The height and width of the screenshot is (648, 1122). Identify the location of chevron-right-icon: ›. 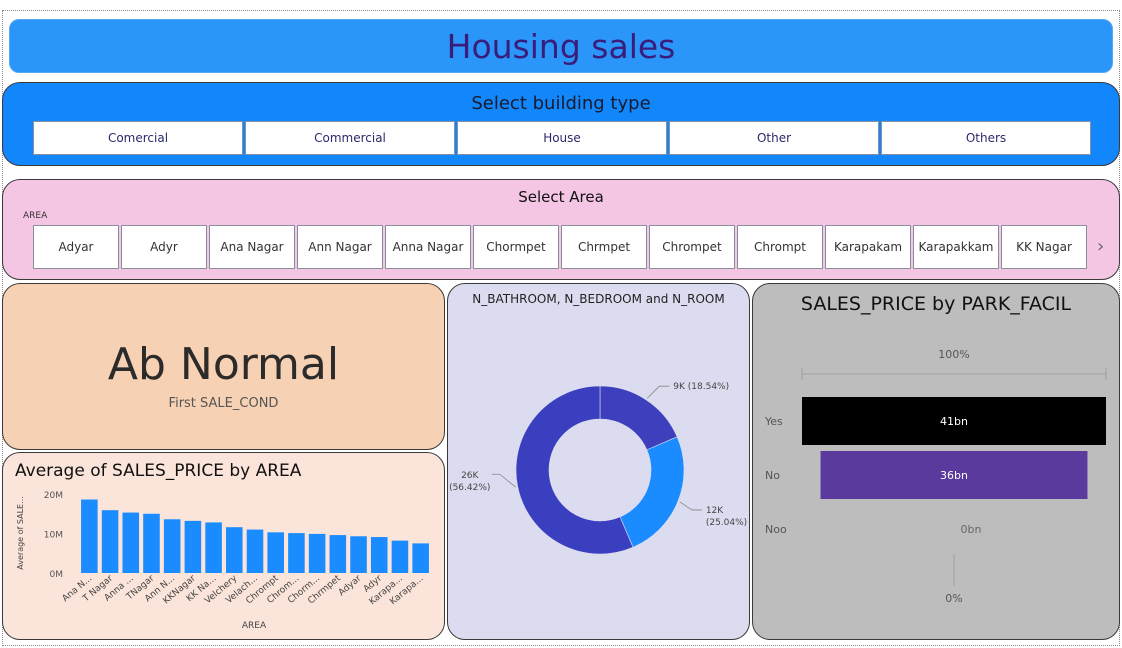
(1100, 246).